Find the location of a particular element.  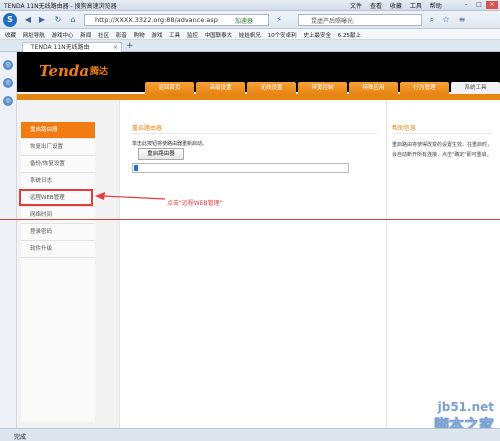

section-description: 单击此按钮将使路由器重新启动。 is located at coordinates (170, 144).